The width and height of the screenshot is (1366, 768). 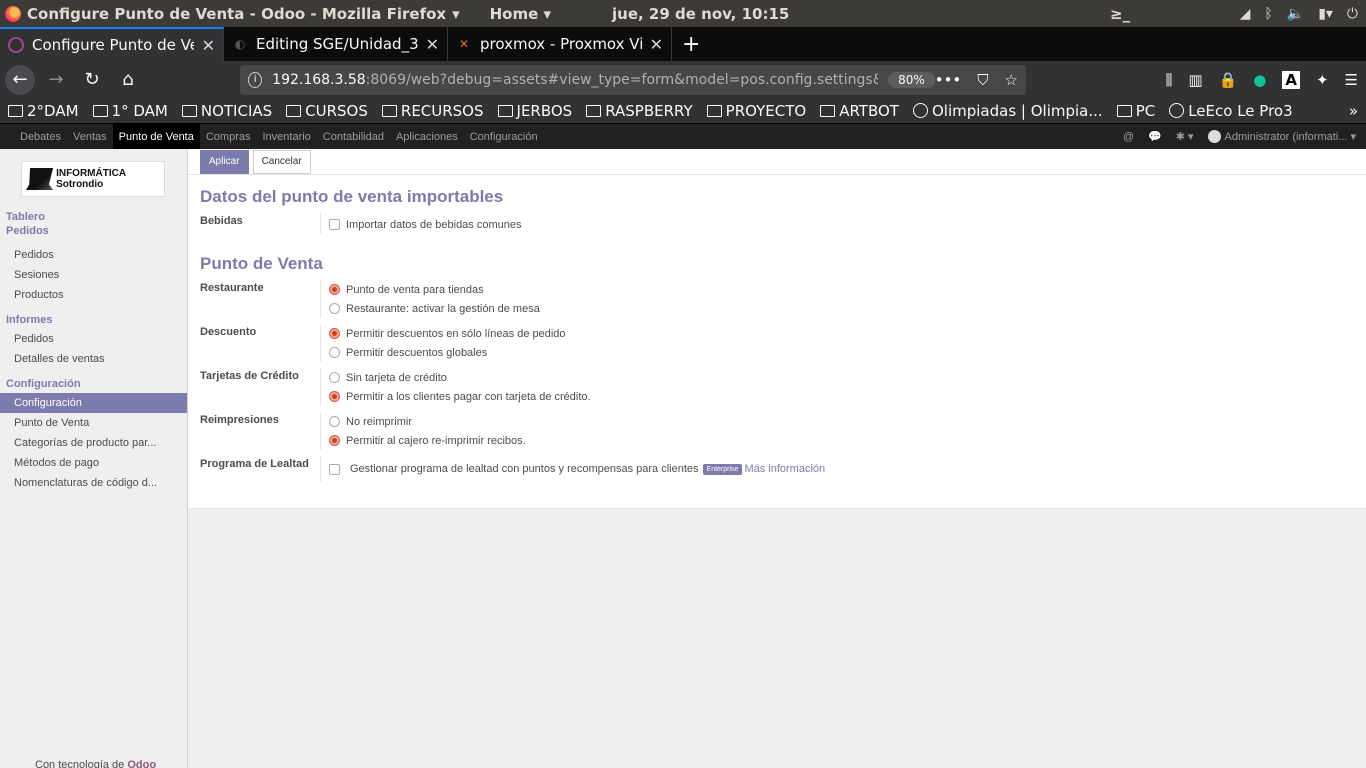 What do you see at coordinates (434, 224) in the screenshot?
I see `bebidas-option-label: Importar datos de bebidas comunes` at bounding box center [434, 224].